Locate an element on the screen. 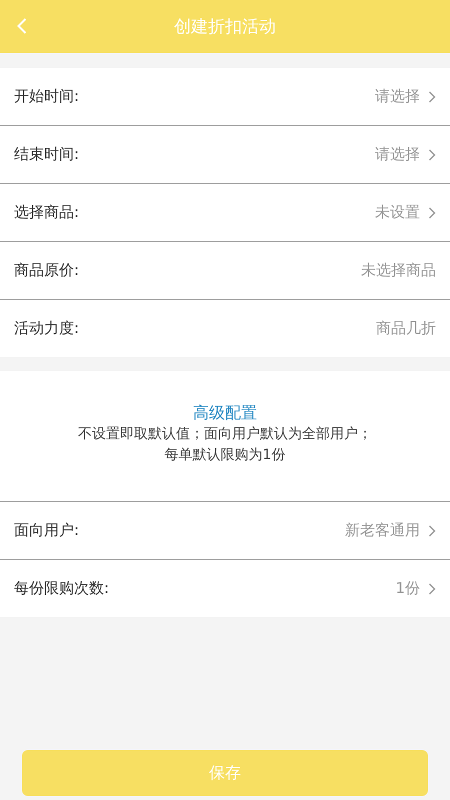 This screenshot has width=450, height=800. form-row: 每份限购次数: 1份 is located at coordinates (225, 588).